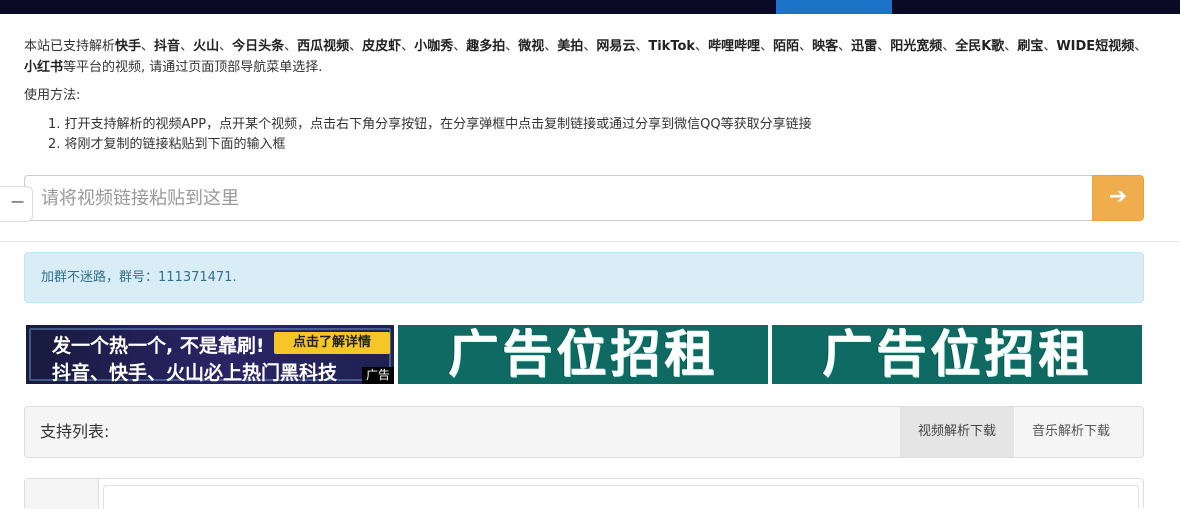 The image size is (1180, 509). What do you see at coordinates (834, 7) in the screenshot?
I see `nav-active-tab` at bounding box center [834, 7].